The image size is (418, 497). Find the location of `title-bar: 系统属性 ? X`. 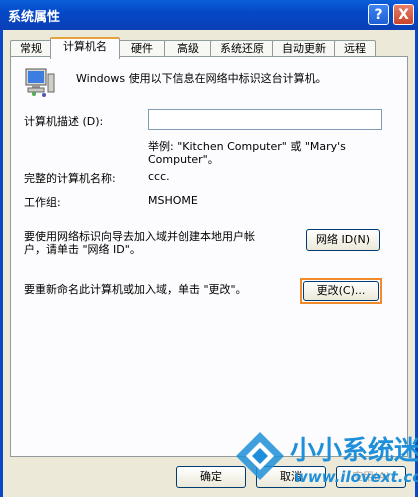

title-bar: 系统属性 ? X is located at coordinates (209, 15).